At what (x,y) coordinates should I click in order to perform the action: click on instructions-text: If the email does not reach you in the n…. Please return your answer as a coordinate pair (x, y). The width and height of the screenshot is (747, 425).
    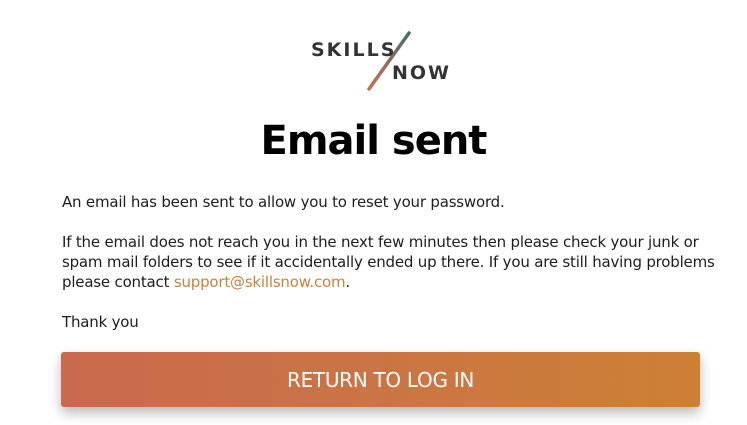
    Looking at the image, I should click on (388, 262).